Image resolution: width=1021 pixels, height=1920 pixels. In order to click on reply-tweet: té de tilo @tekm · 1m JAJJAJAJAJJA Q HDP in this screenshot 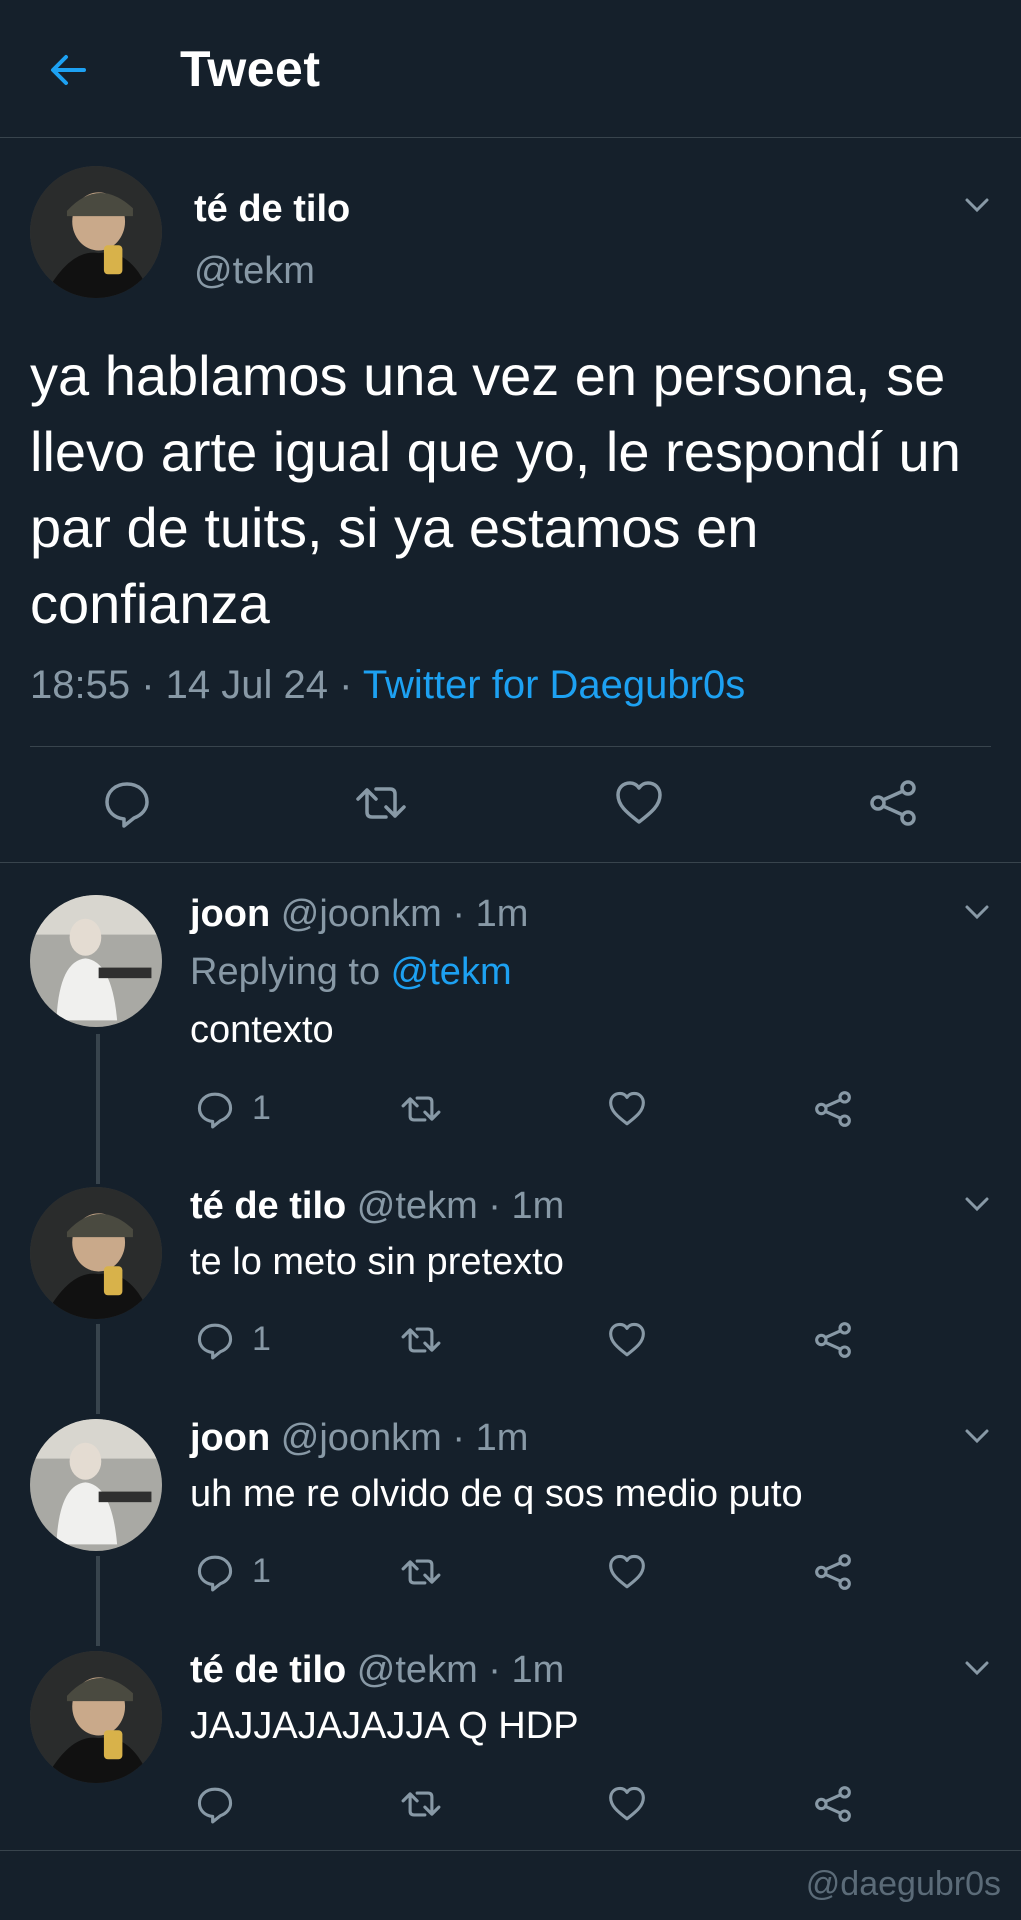, I will do `click(510, 1739)`.